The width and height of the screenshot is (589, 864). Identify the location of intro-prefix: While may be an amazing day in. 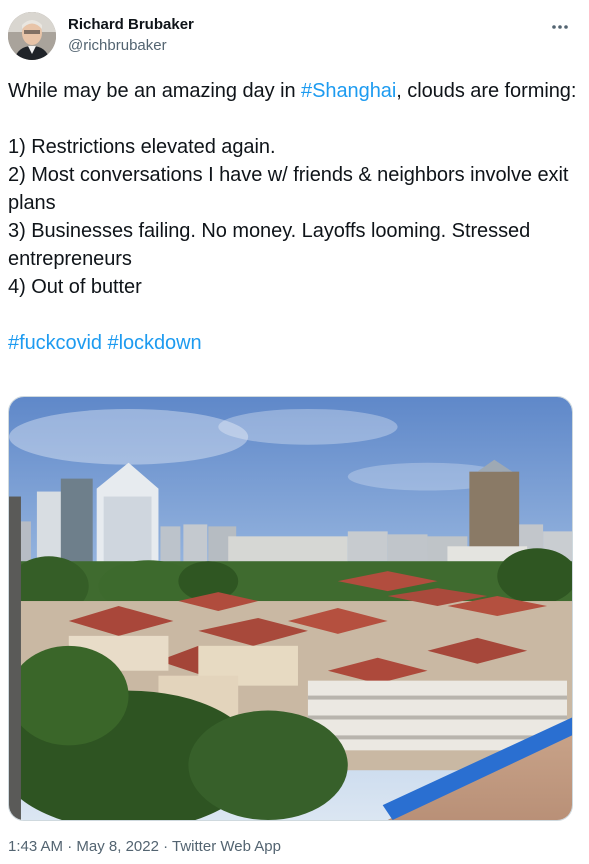
(155, 91).